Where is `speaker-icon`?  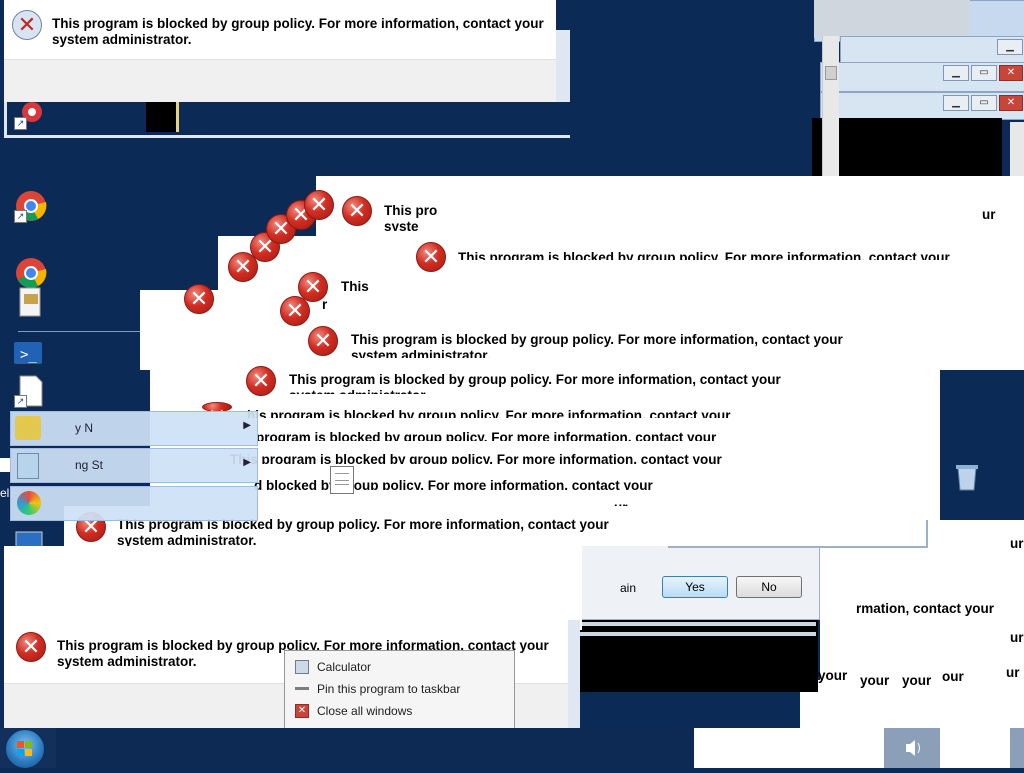 speaker-icon is located at coordinates (913, 748).